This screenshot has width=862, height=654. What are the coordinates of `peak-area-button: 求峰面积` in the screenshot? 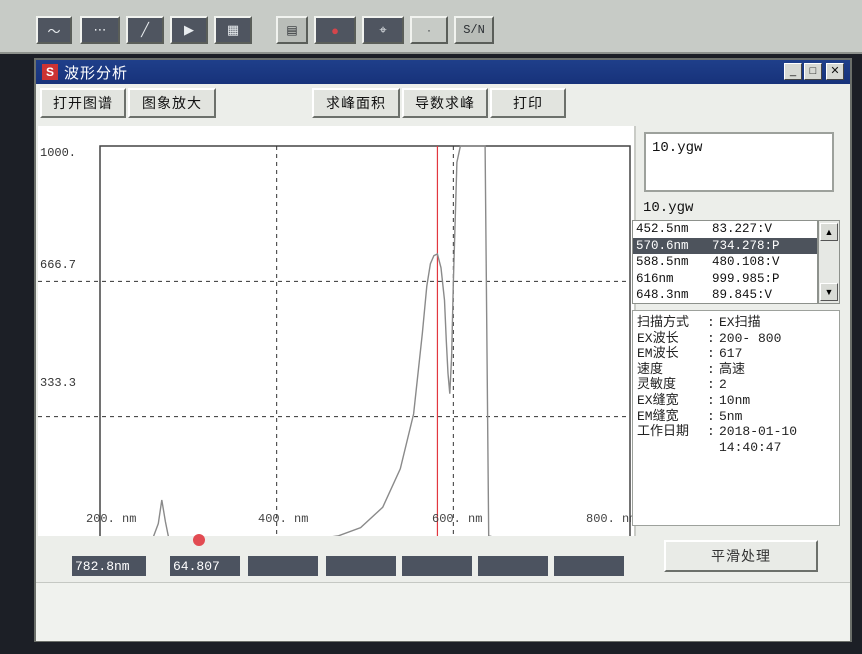 It's located at (356, 103).